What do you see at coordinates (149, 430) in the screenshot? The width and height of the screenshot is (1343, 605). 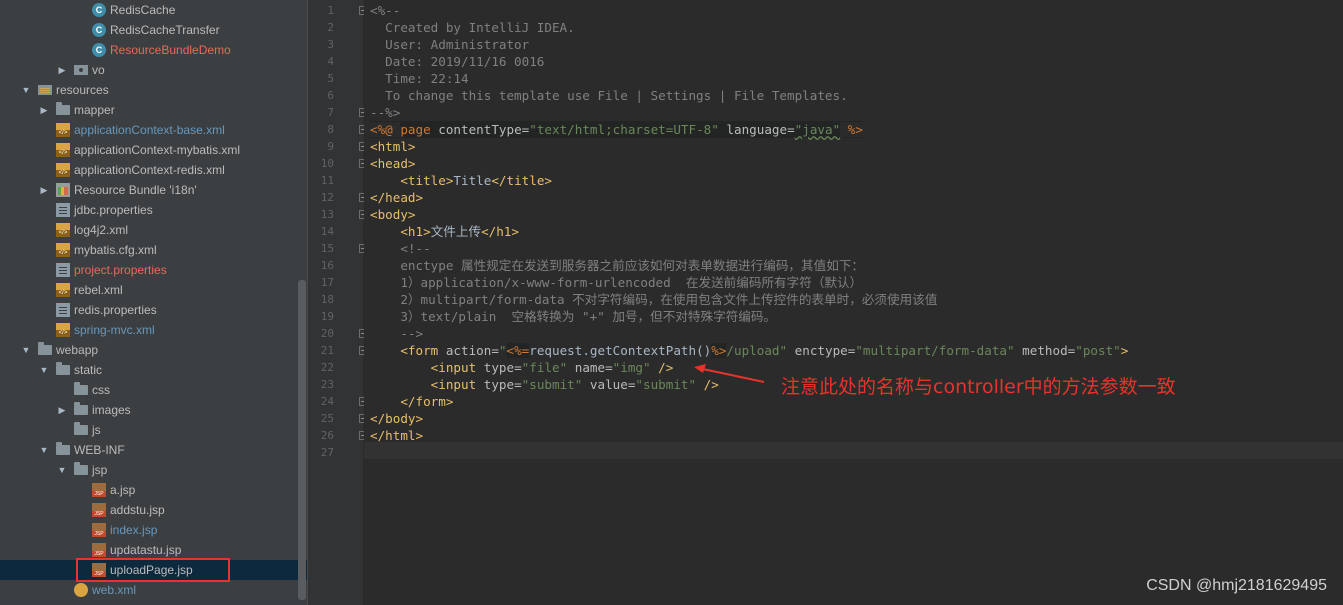 I see `tree-item: js` at bounding box center [149, 430].